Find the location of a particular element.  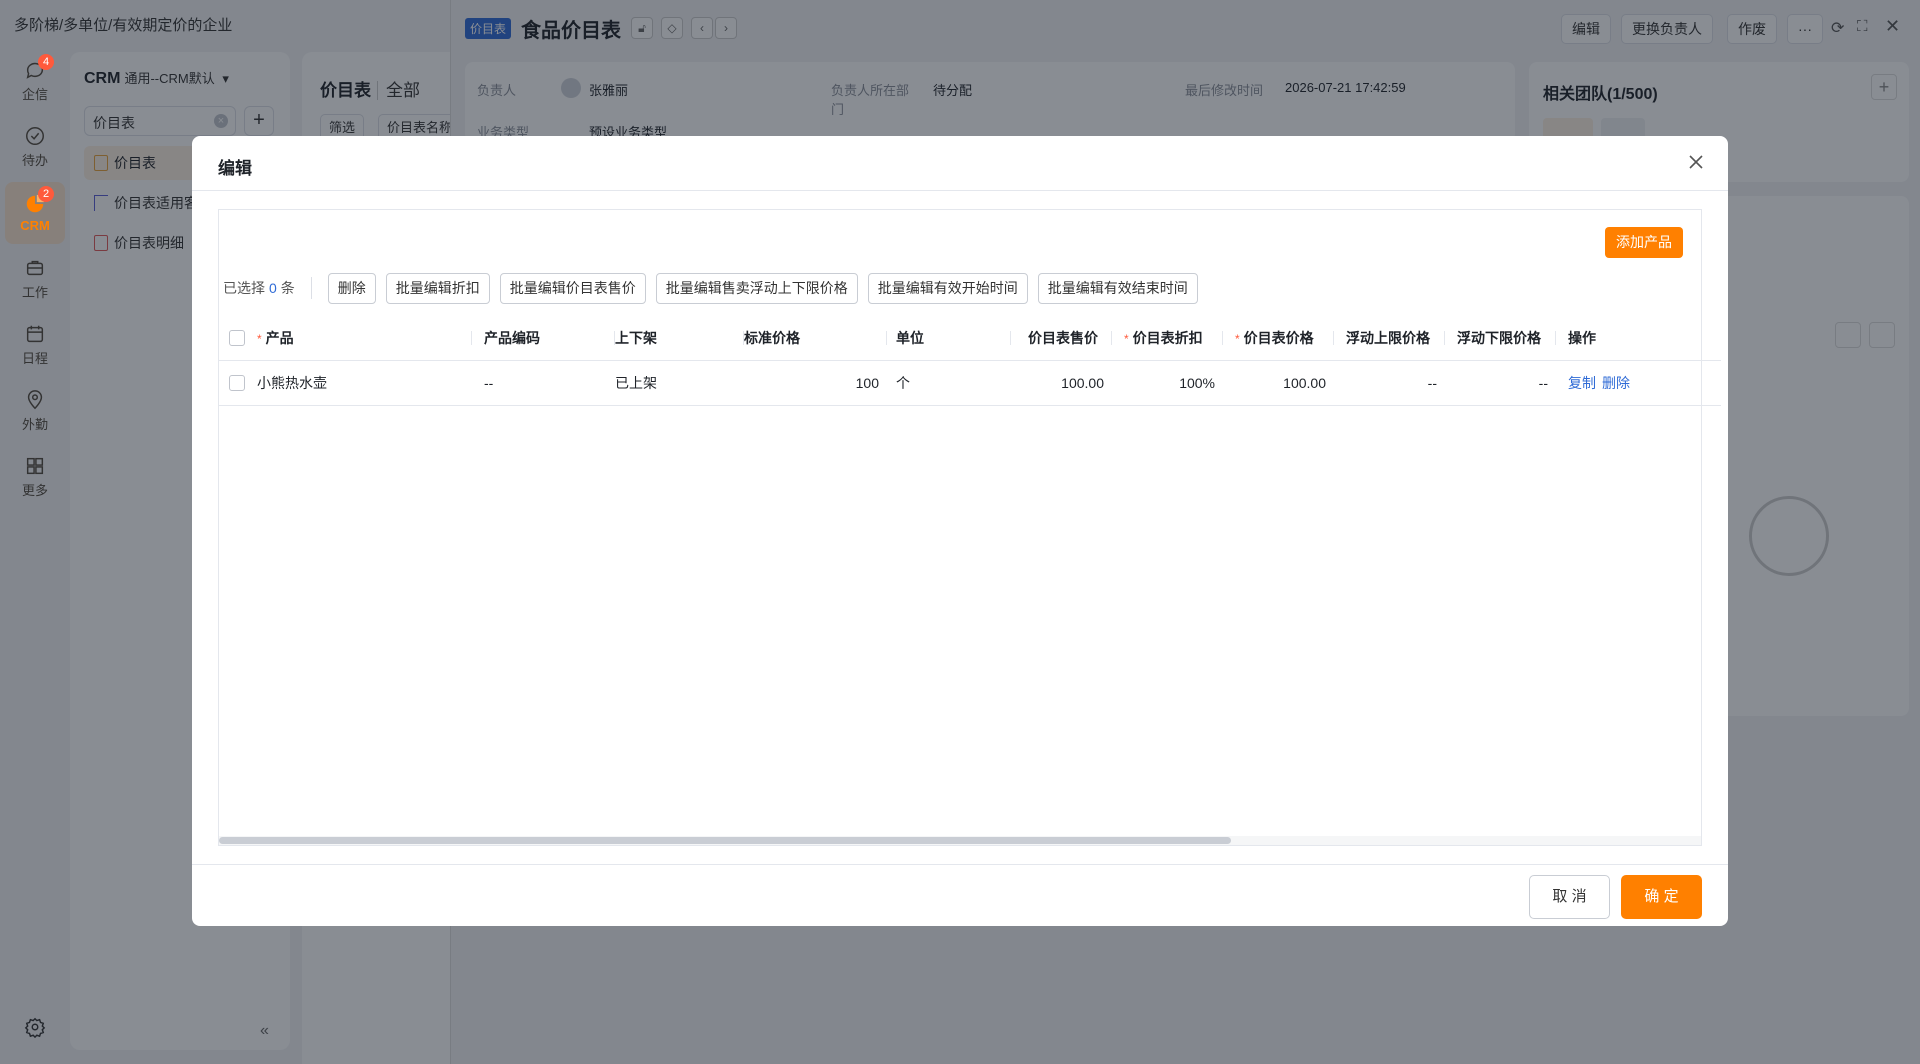

select-all-checkbox is located at coordinates (237, 338).